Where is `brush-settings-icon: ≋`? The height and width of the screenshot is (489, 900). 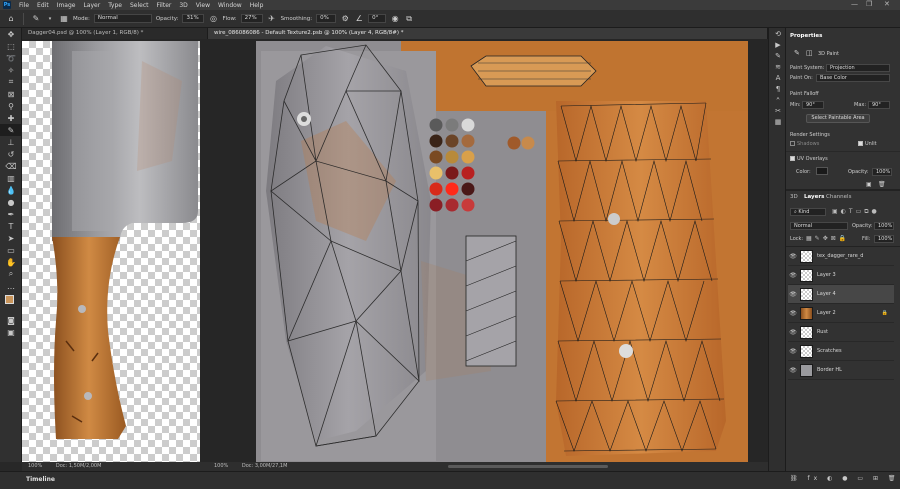 brush-settings-icon: ≋ is located at coordinates (778, 66).